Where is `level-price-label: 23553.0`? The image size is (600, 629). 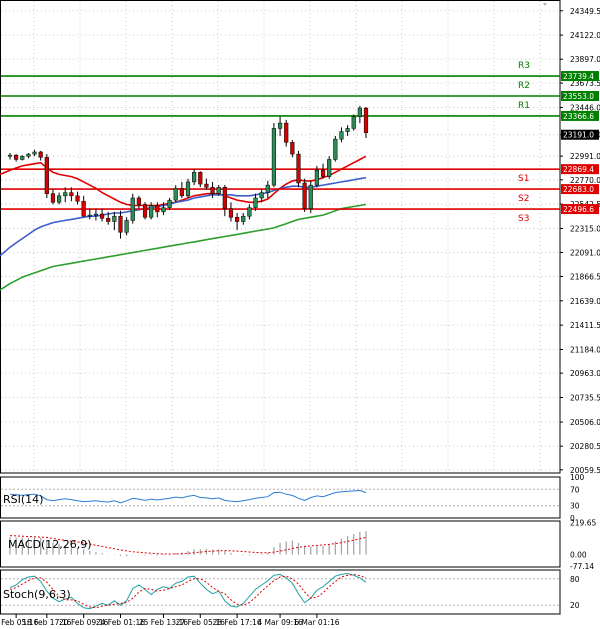 level-price-label: 23553.0 is located at coordinates (578, 96).